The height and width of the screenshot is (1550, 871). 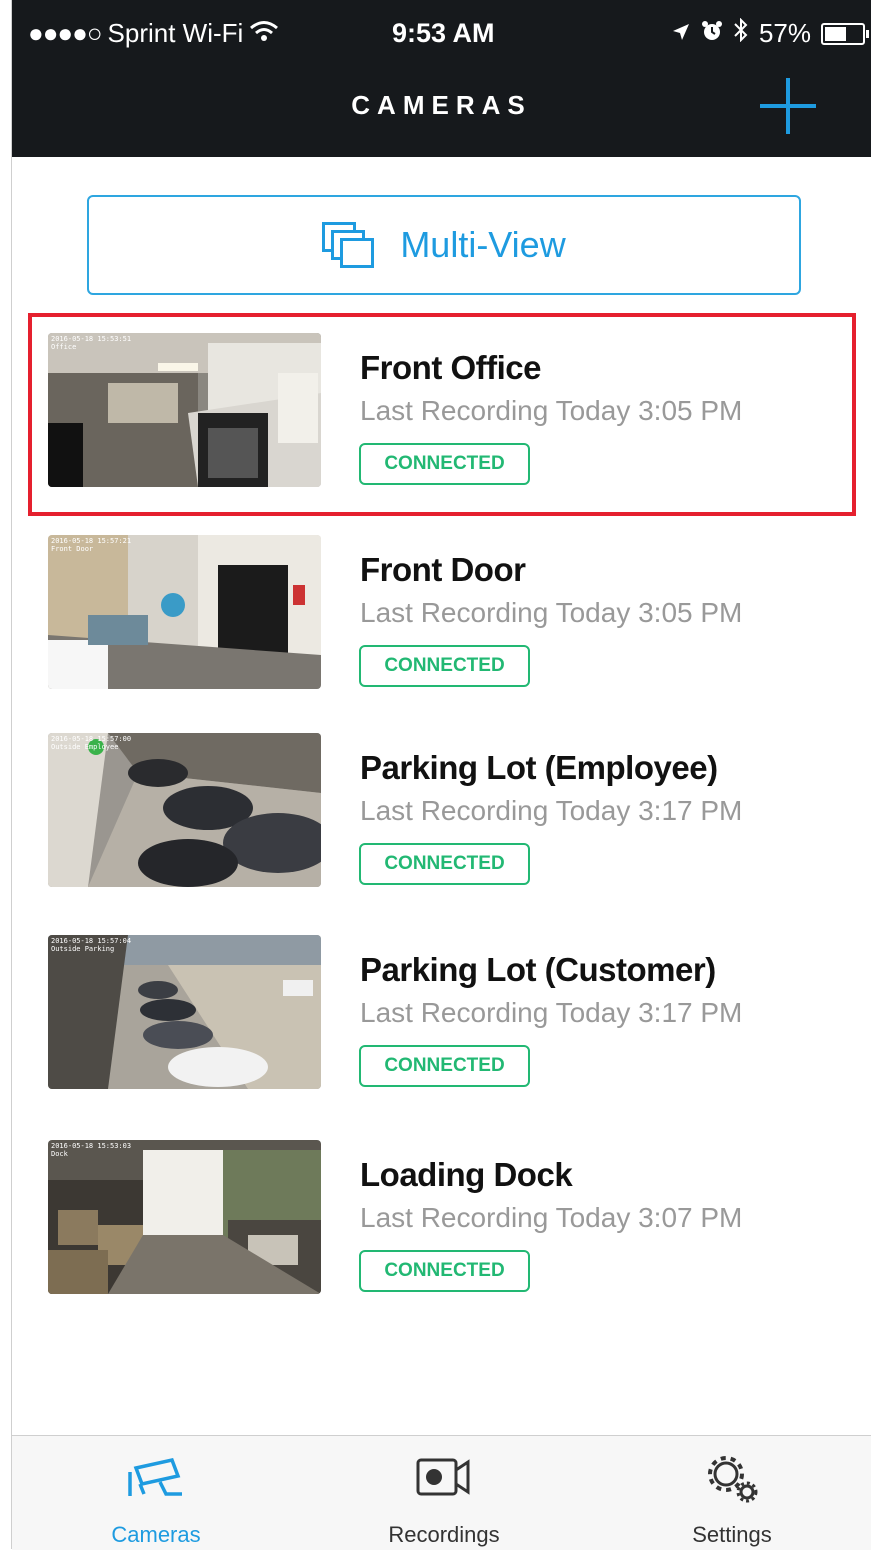 What do you see at coordinates (65, 33) in the screenshot?
I see `signal-strength: ●●●●○` at bounding box center [65, 33].